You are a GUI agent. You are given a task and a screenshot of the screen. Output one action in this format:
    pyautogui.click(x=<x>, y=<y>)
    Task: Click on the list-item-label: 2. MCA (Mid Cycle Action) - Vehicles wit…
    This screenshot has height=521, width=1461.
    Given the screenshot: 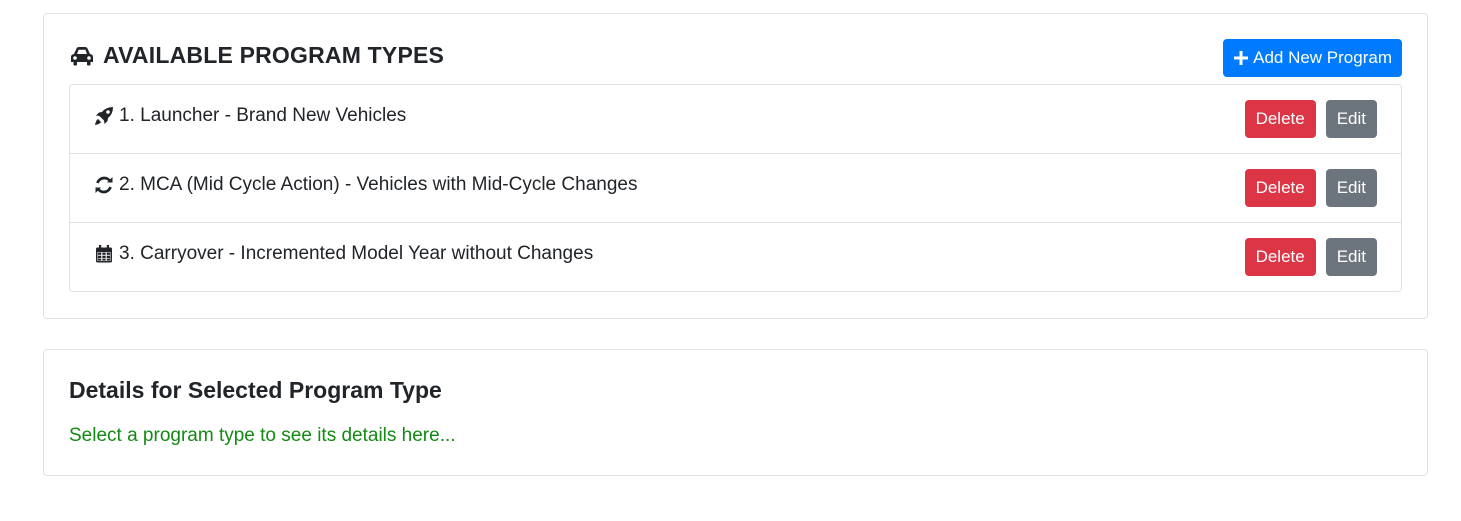 What is the action you would take?
    pyautogui.click(x=378, y=184)
    